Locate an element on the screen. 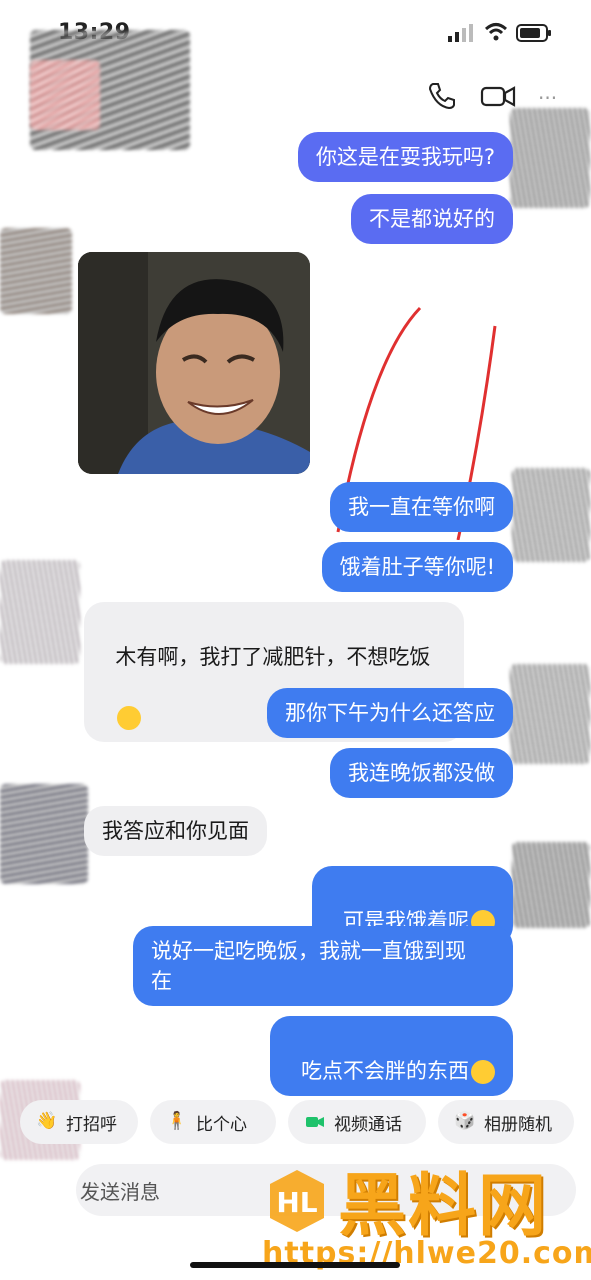 This screenshot has width=591, height=1280. svg-text: HL is located at coordinates (296, 1202).